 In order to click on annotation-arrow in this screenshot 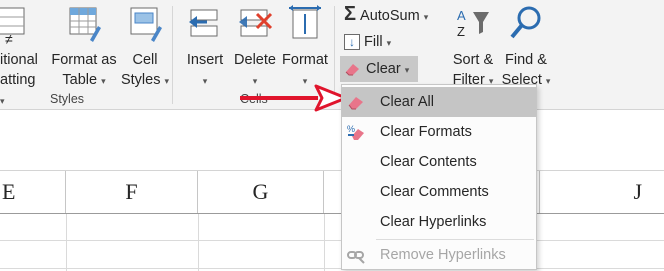, I will do `click(294, 98)`.